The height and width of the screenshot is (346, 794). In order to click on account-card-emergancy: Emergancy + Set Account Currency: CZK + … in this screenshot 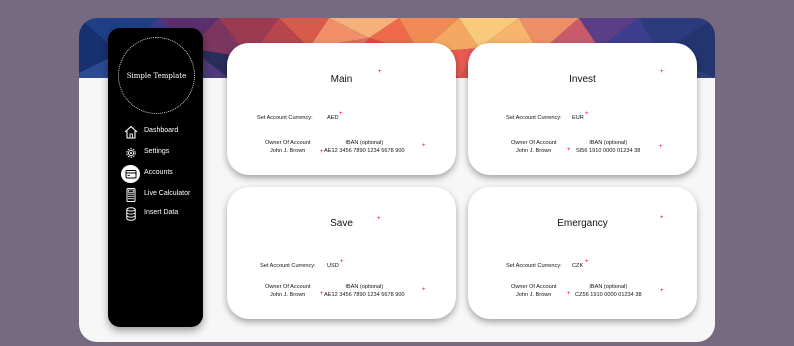, I will do `click(582, 253)`.